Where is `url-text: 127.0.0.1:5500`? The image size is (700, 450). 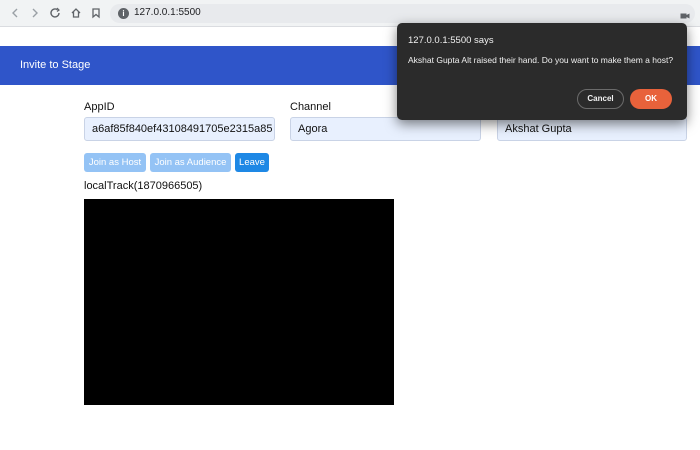
url-text: 127.0.0.1:5500 is located at coordinates (167, 12).